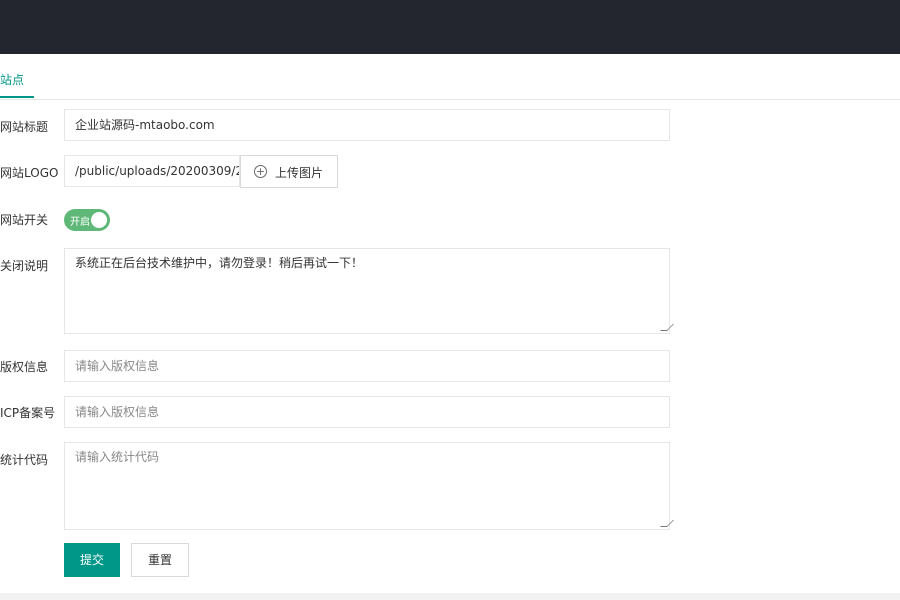  I want to click on stats-code-label: 统计代码, so click(24, 460).